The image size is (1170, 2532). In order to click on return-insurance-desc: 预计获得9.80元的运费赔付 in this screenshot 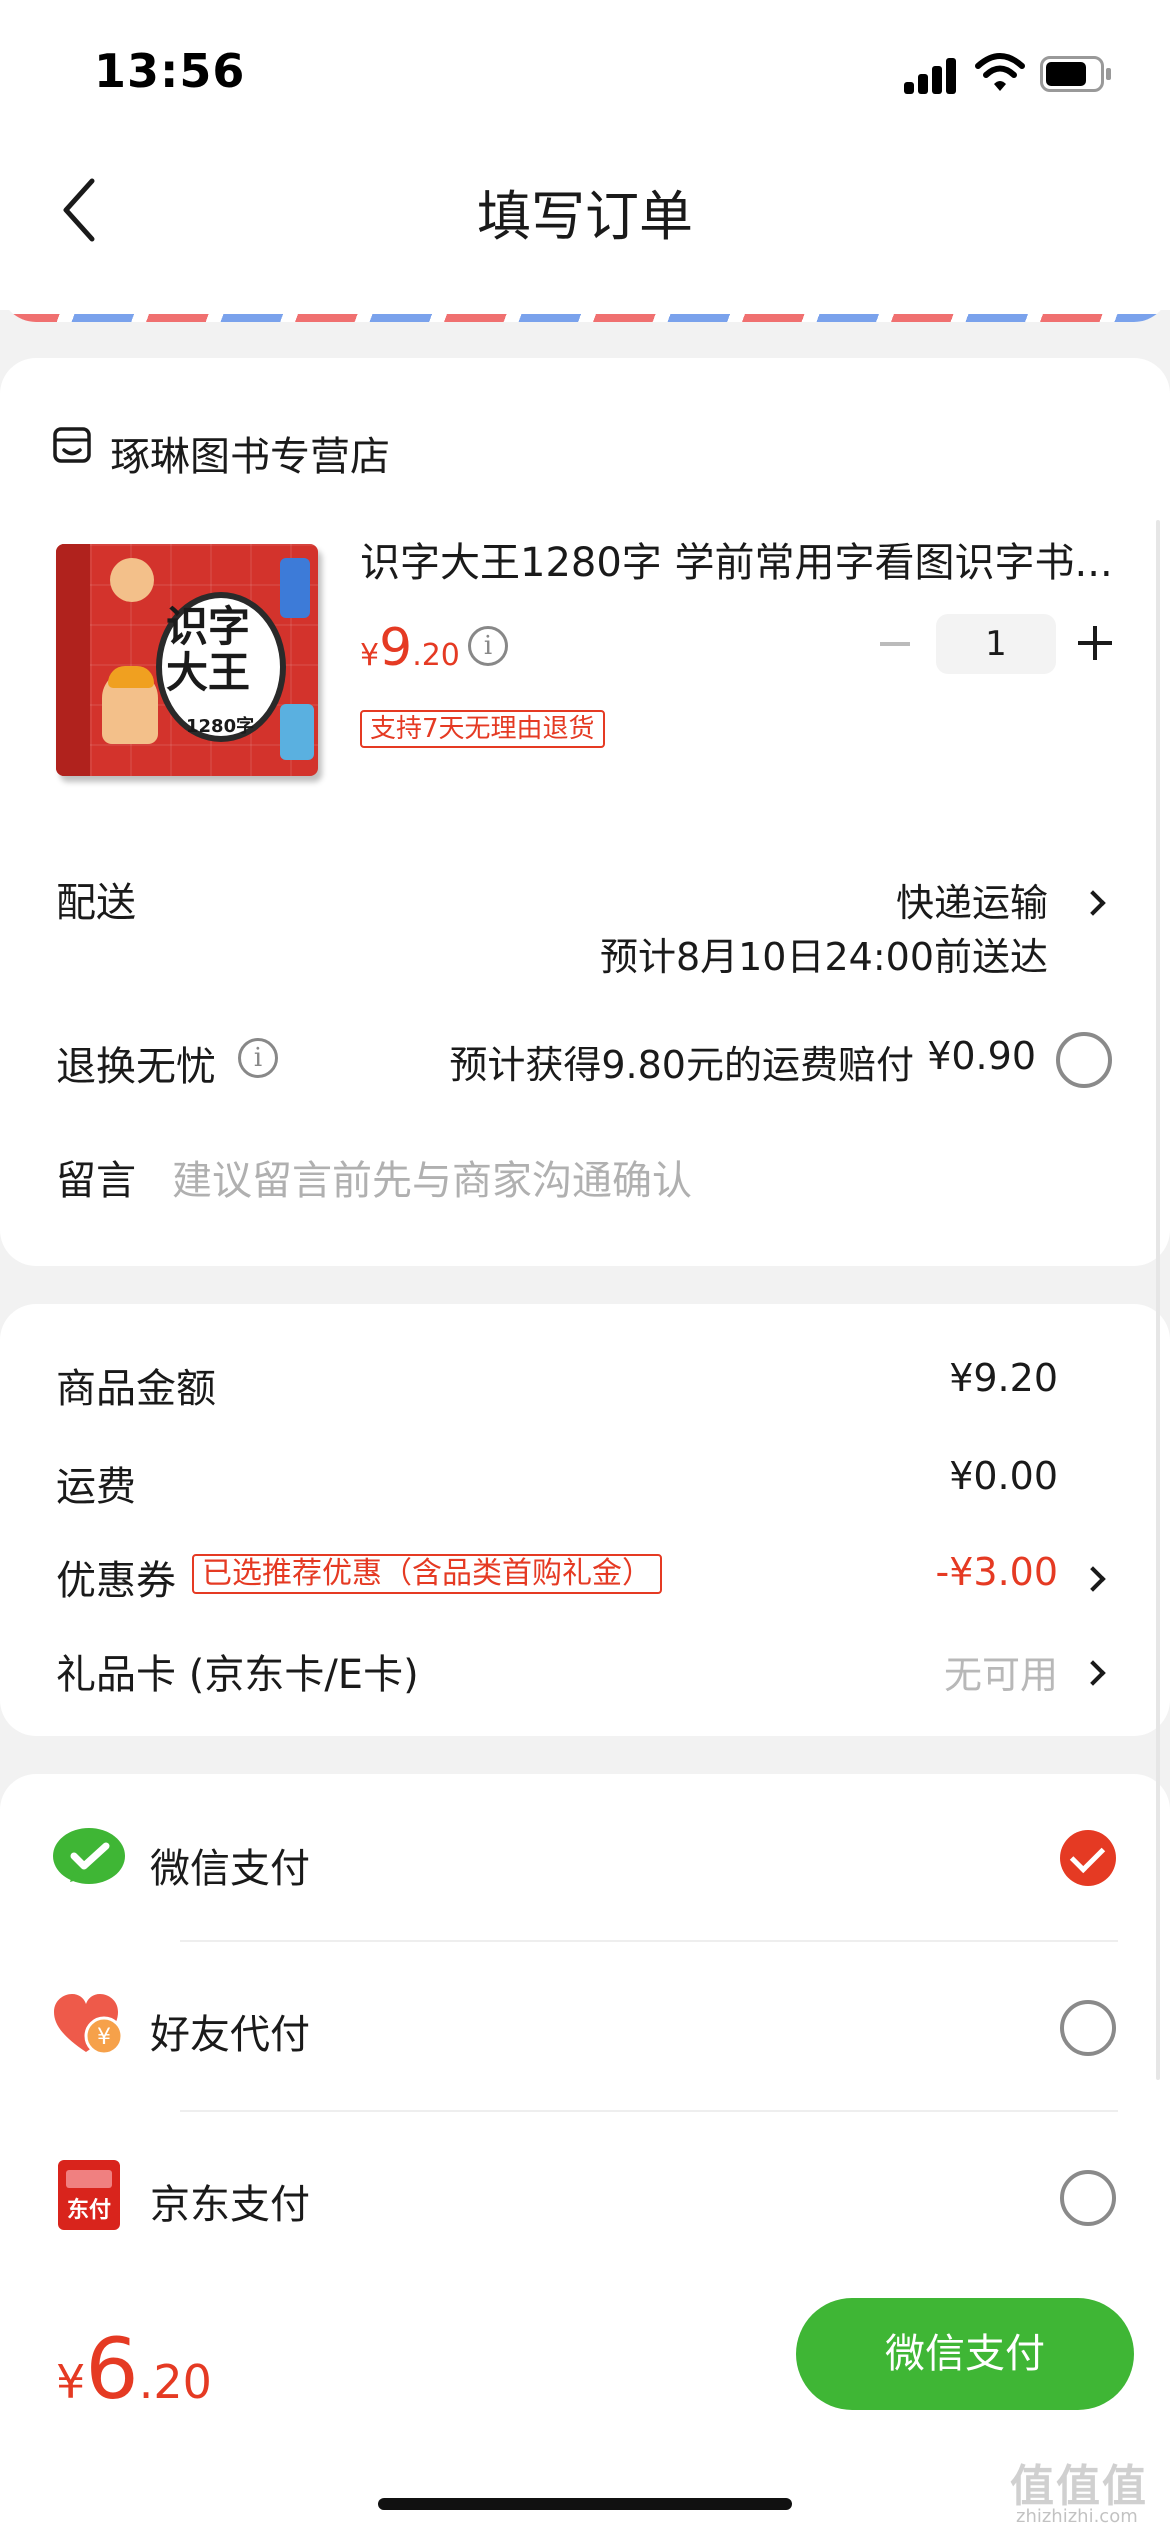, I will do `click(681, 1065)`.